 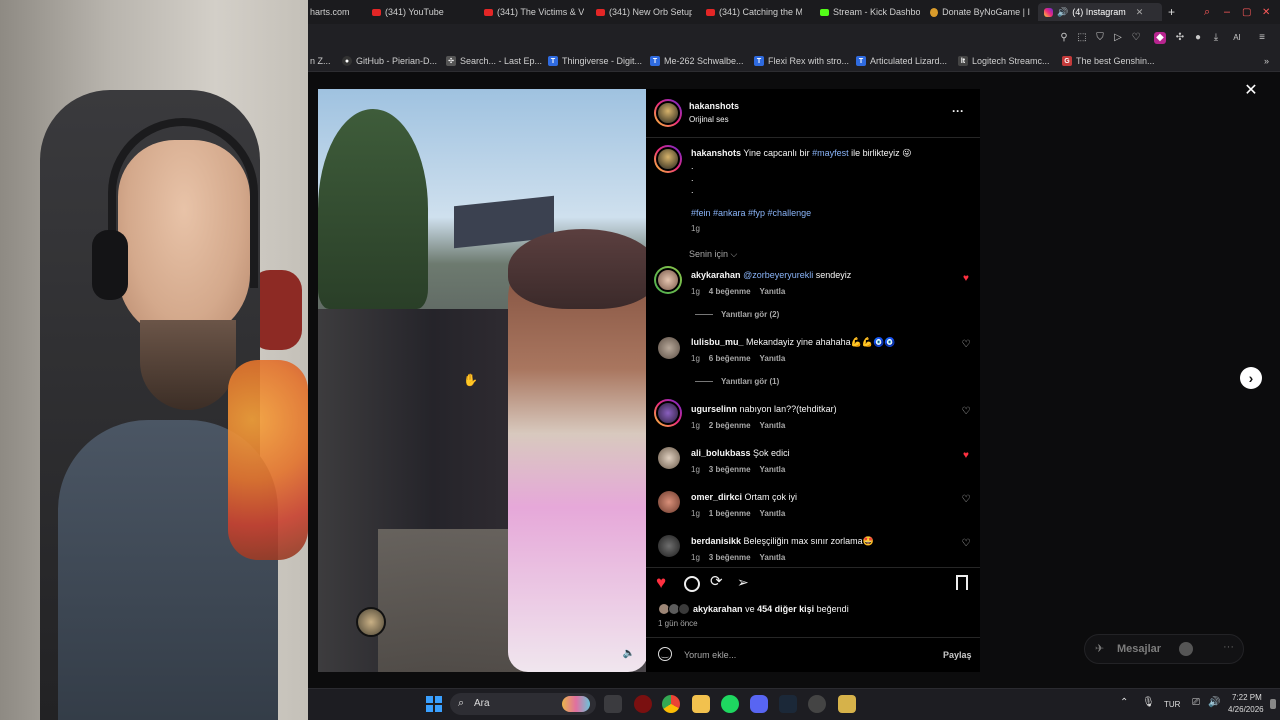 What do you see at coordinates (629, 654) in the screenshot?
I see `mute-icon: 🔈` at bounding box center [629, 654].